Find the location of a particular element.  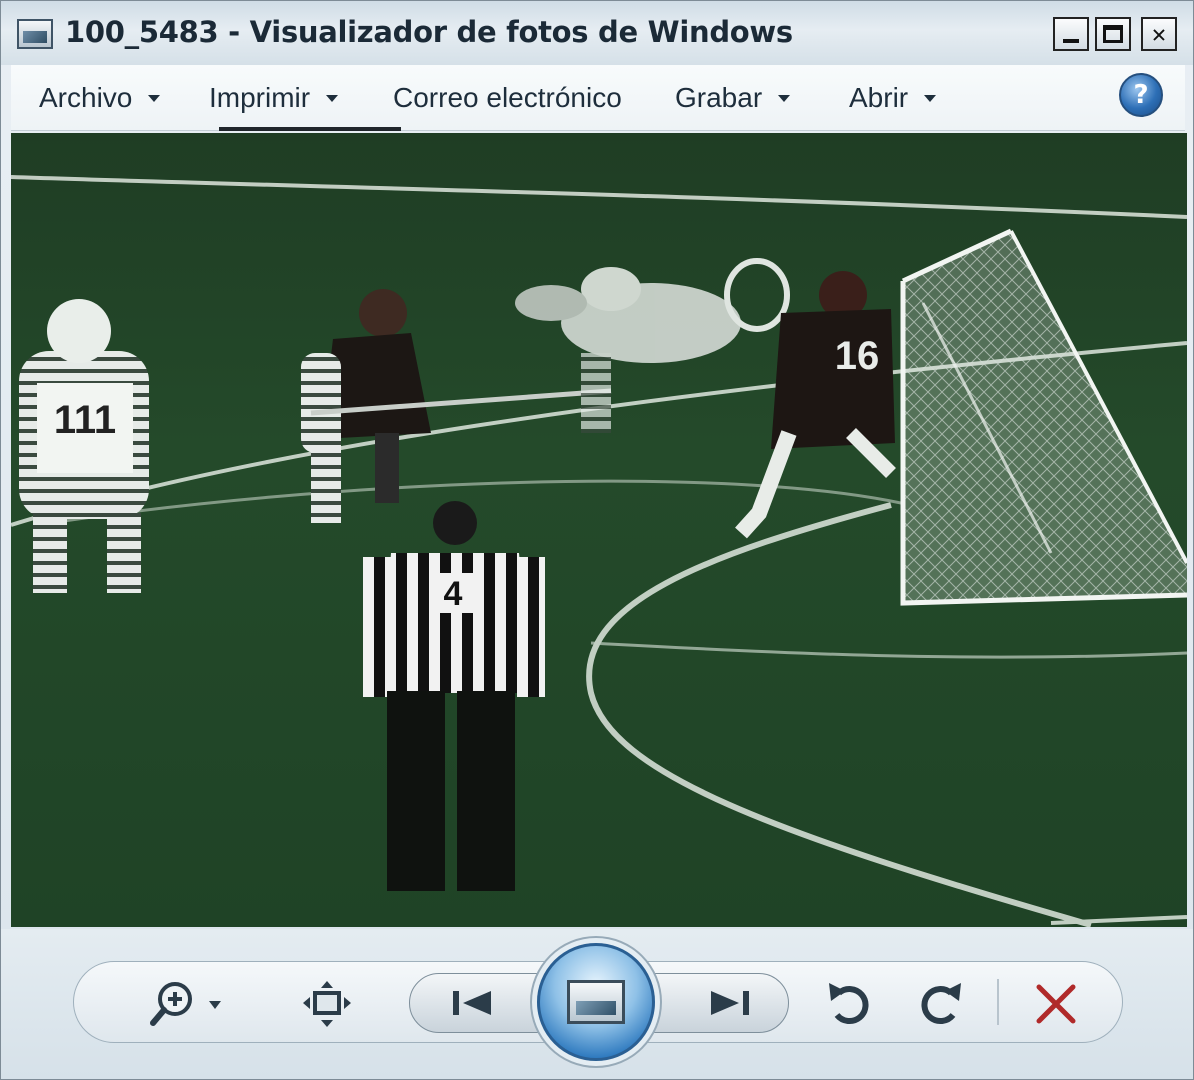

previous-button is located at coordinates (476, 1003).